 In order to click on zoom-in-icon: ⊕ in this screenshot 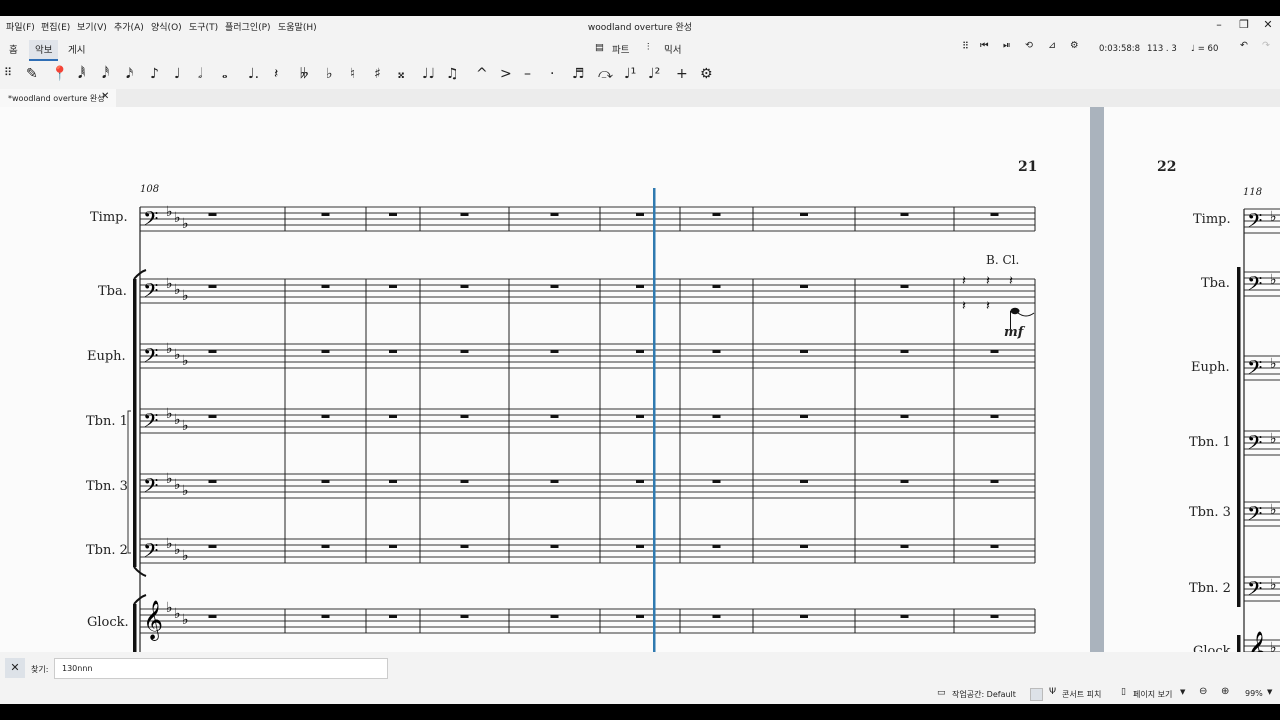, I will do `click(1225, 691)`.